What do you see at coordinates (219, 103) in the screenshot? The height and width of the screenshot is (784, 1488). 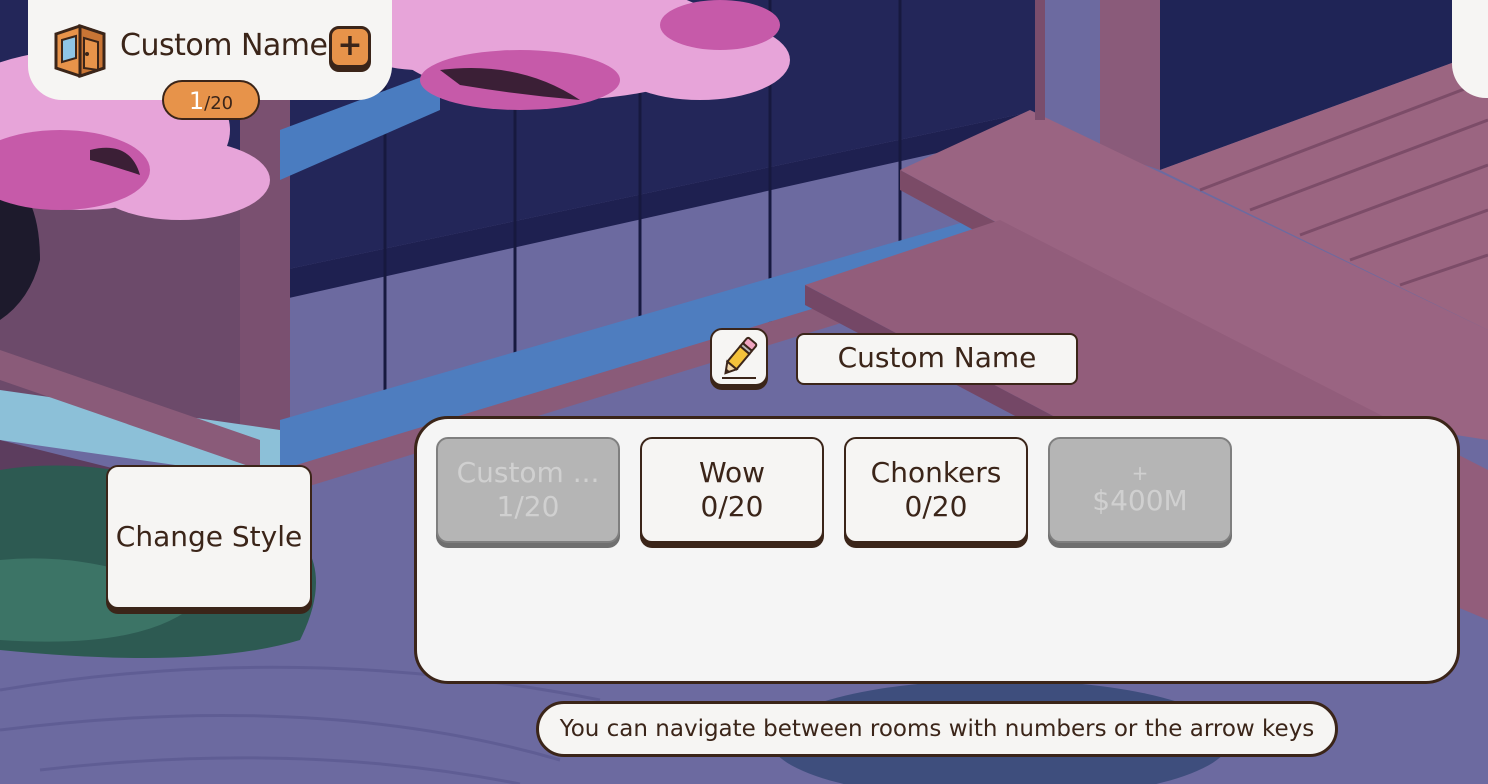 I see `room-count-total: /20` at bounding box center [219, 103].